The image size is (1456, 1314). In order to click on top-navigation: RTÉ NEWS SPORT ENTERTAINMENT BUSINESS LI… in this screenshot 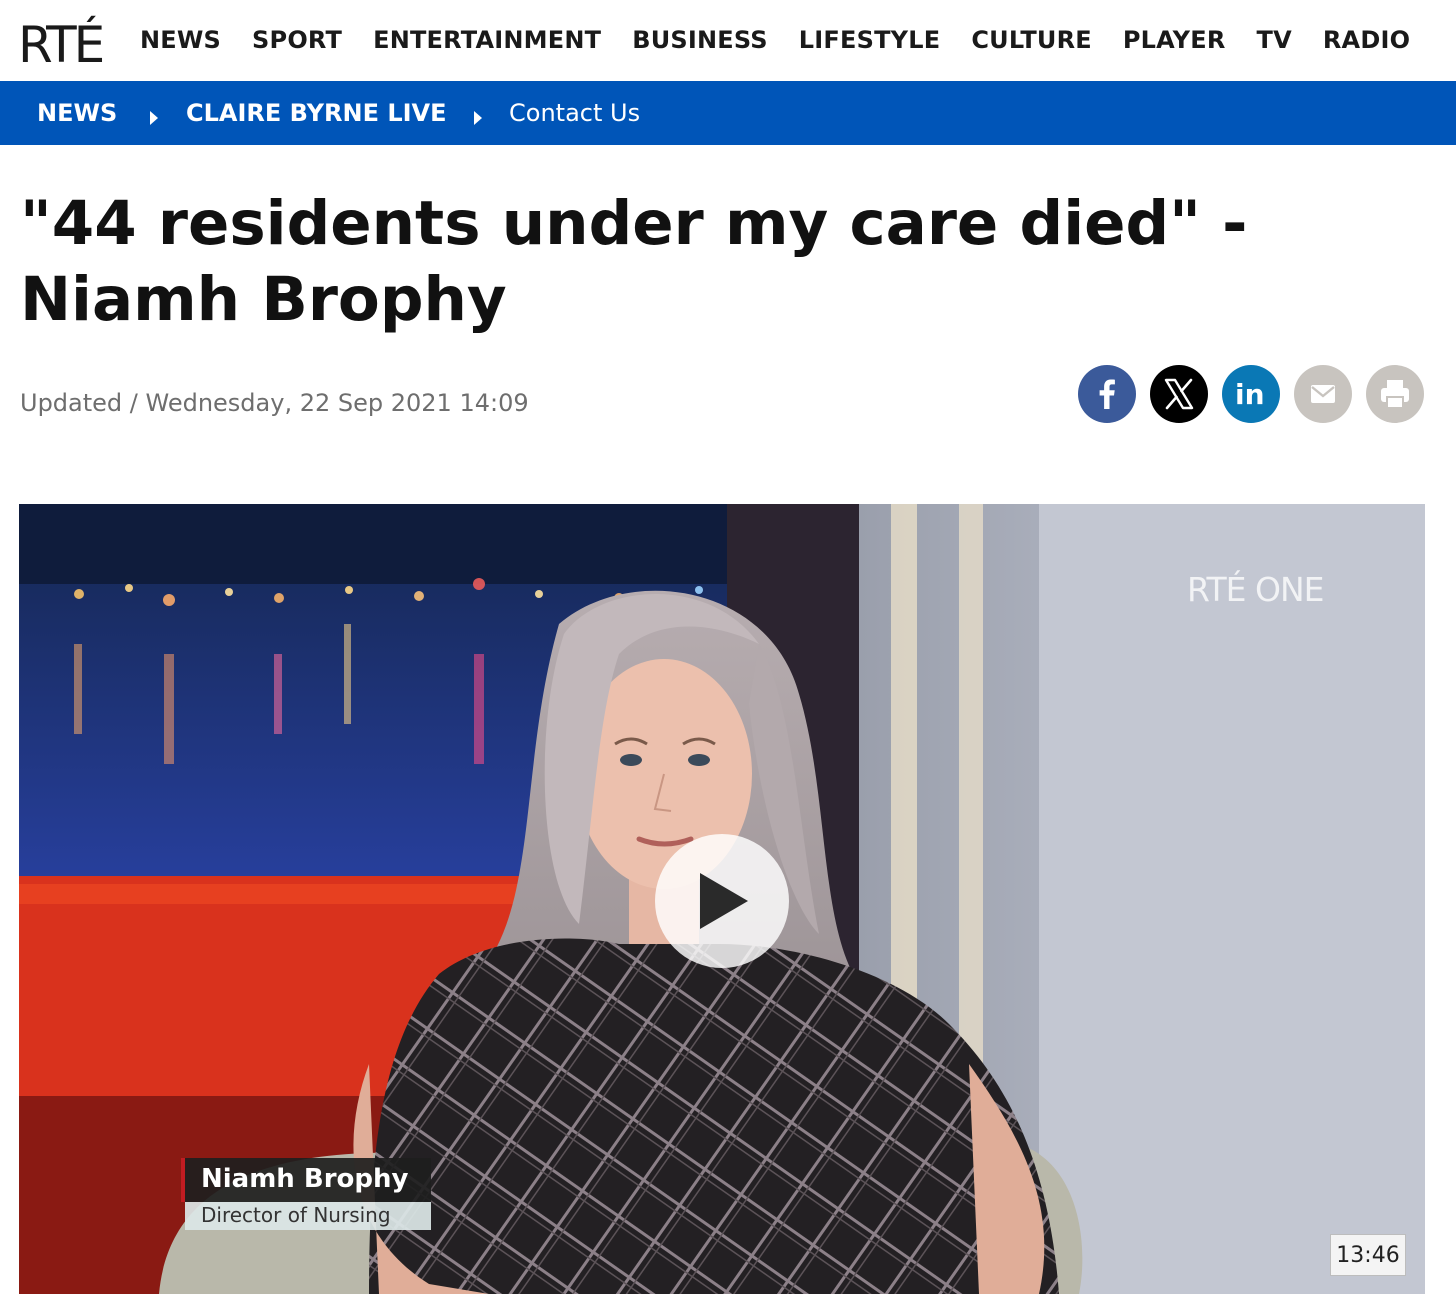, I will do `click(728, 40)`.